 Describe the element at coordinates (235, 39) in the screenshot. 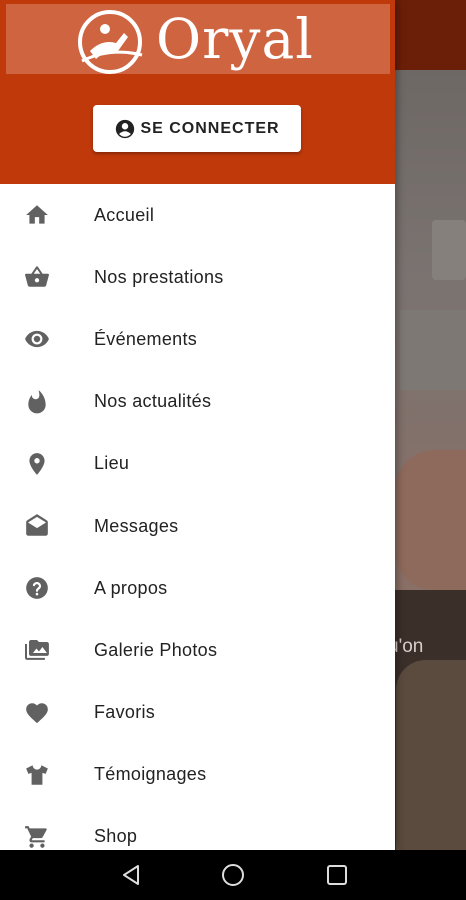

I see `app-logo-text: Oryal` at that location.